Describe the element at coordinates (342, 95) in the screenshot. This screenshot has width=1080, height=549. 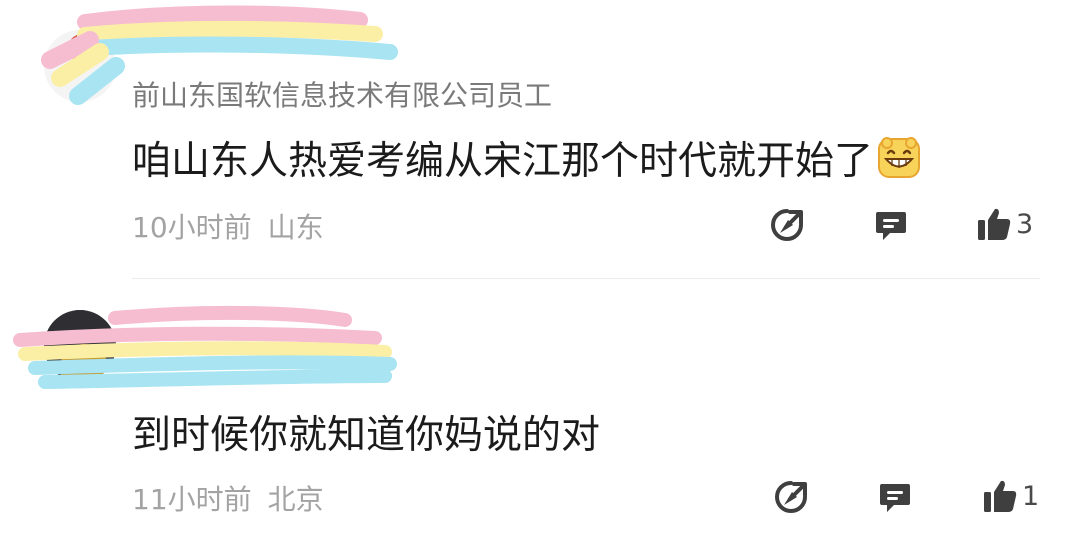
I see `user-title: 前山东国软信息技术有限公司员工` at that location.